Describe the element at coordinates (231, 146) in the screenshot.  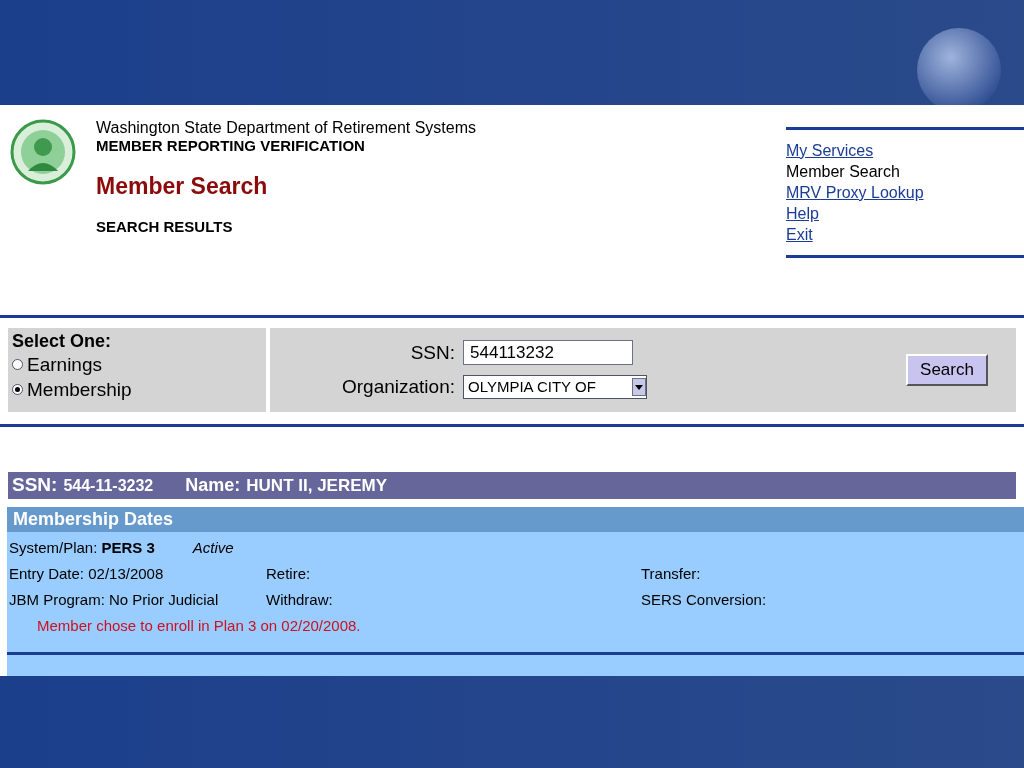
I see `system-name: MEMBER REPORTING VERIFICATION` at that location.